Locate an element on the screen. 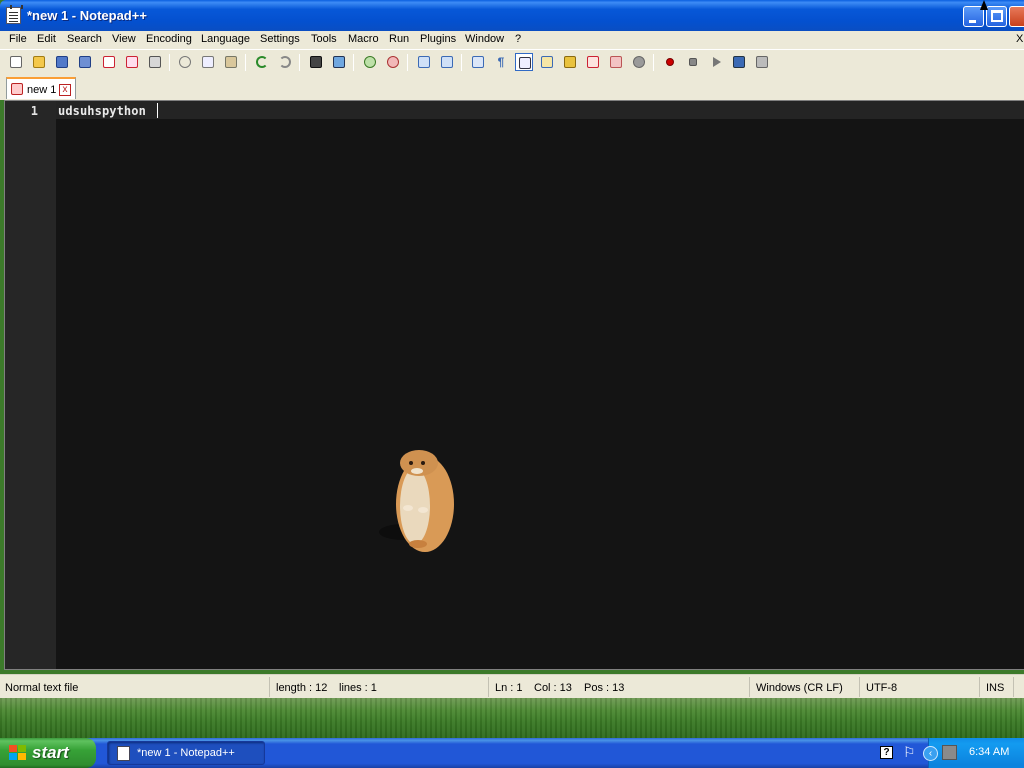 Image resolution: width=1024 pixels, height=768 pixels. tray-expand-icon: ‹ is located at coordinates (930, 753).